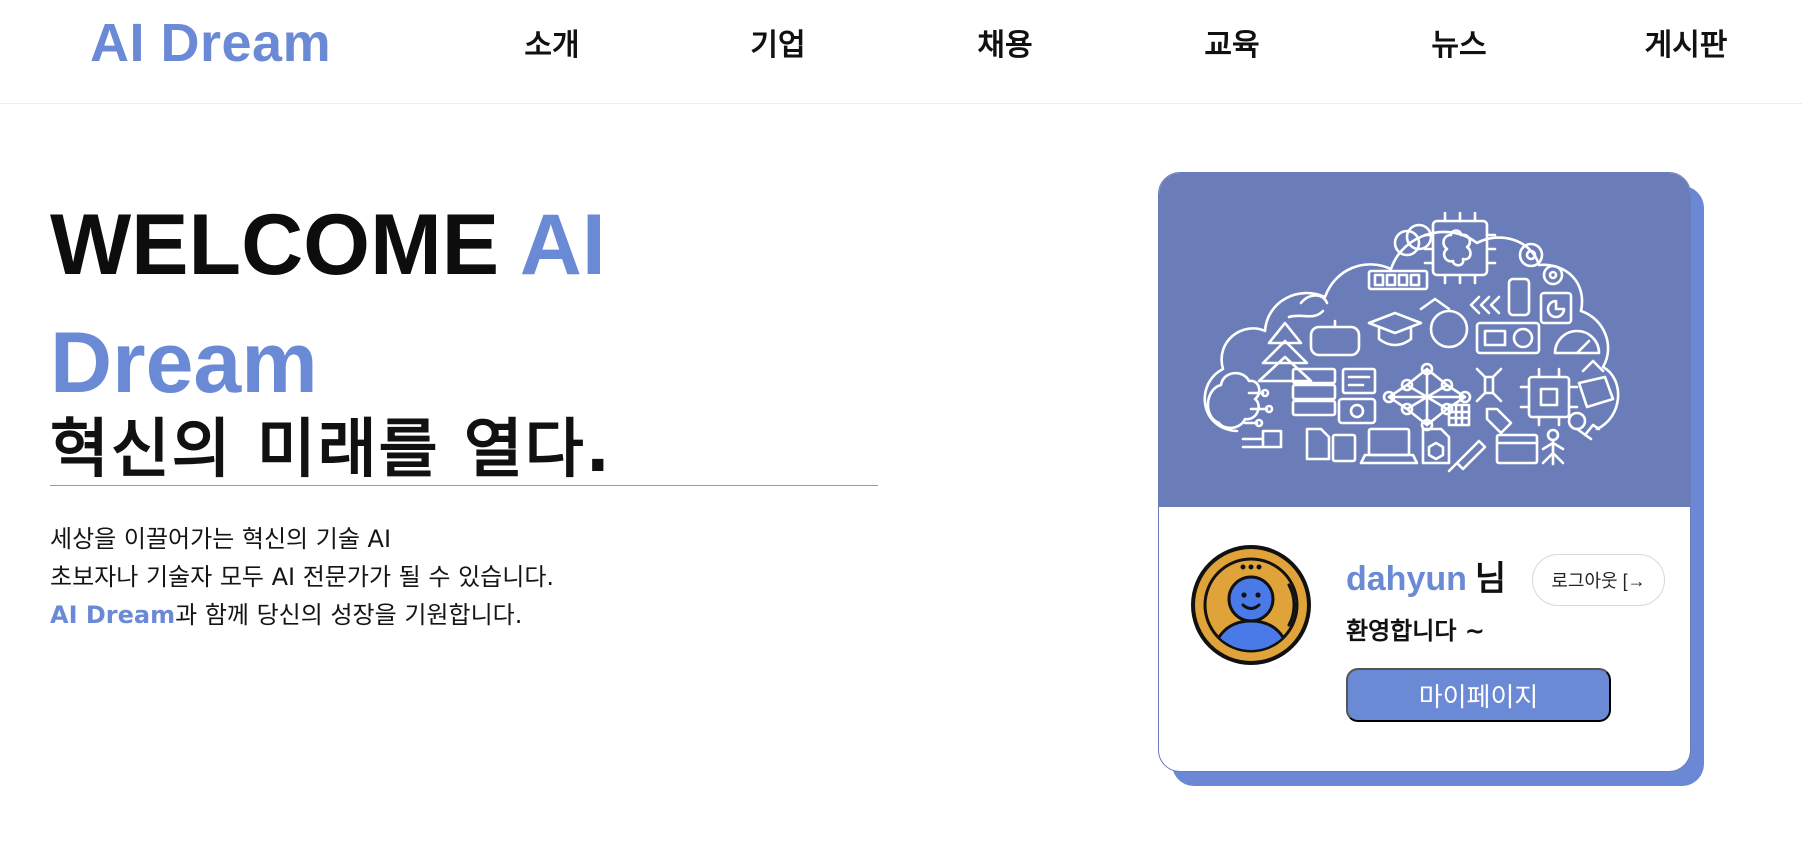 This screenshot has width=1802, height=842. I want to click on hero-desc-line-1: 세상을 이끌어가는 혁신의 기술 AI, so click(221, 539).